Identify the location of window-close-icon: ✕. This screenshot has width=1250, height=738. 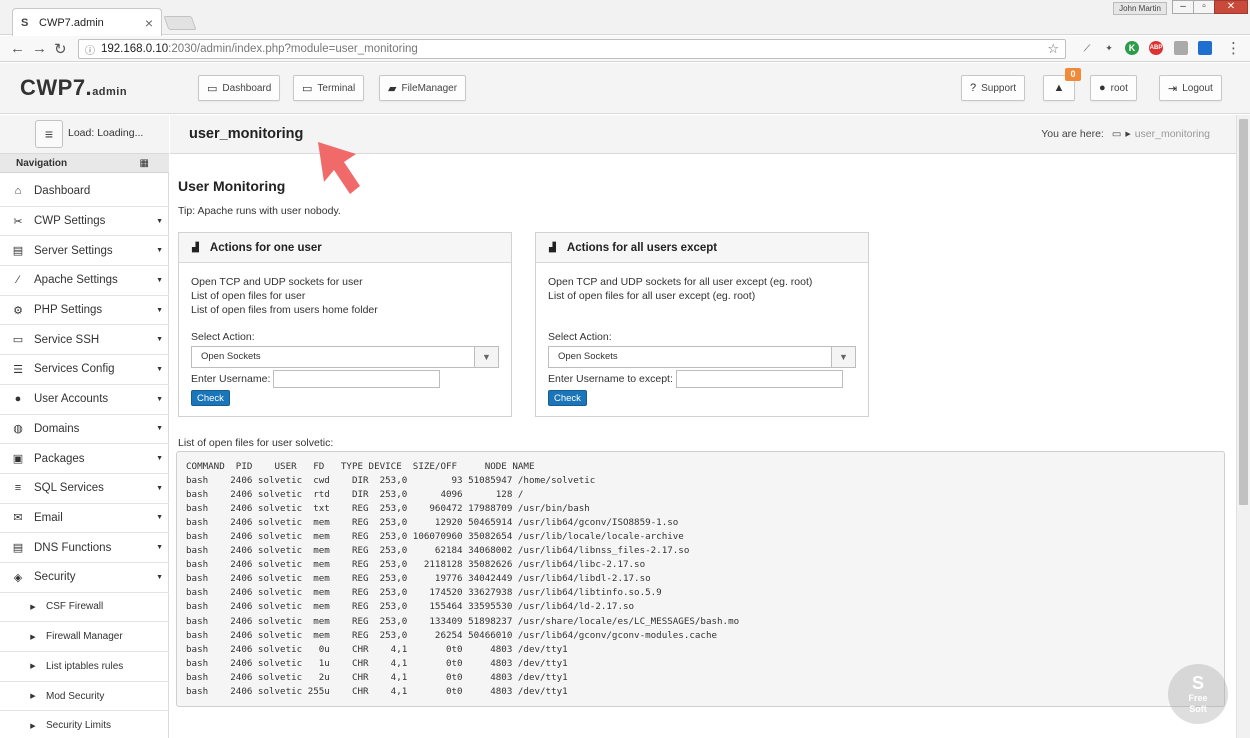
(1231, 7).